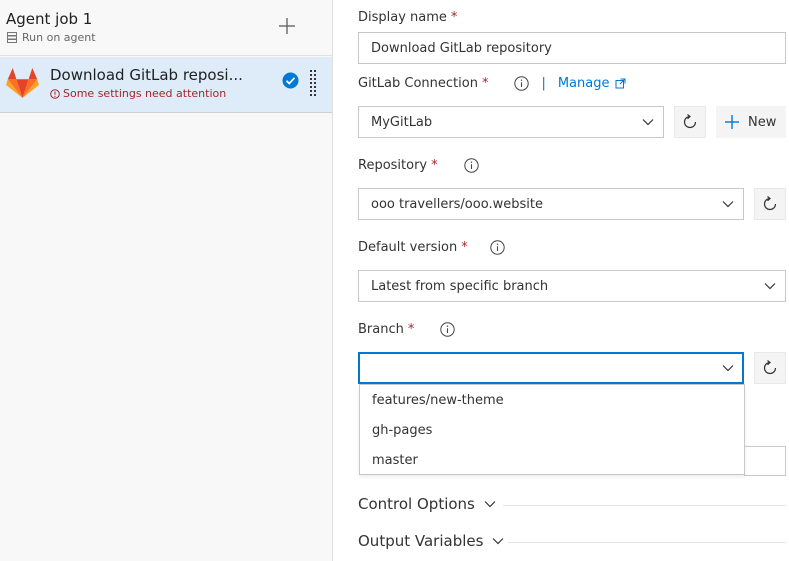  I want to click on output-variables-label: Output Variables, so click(421, 541).